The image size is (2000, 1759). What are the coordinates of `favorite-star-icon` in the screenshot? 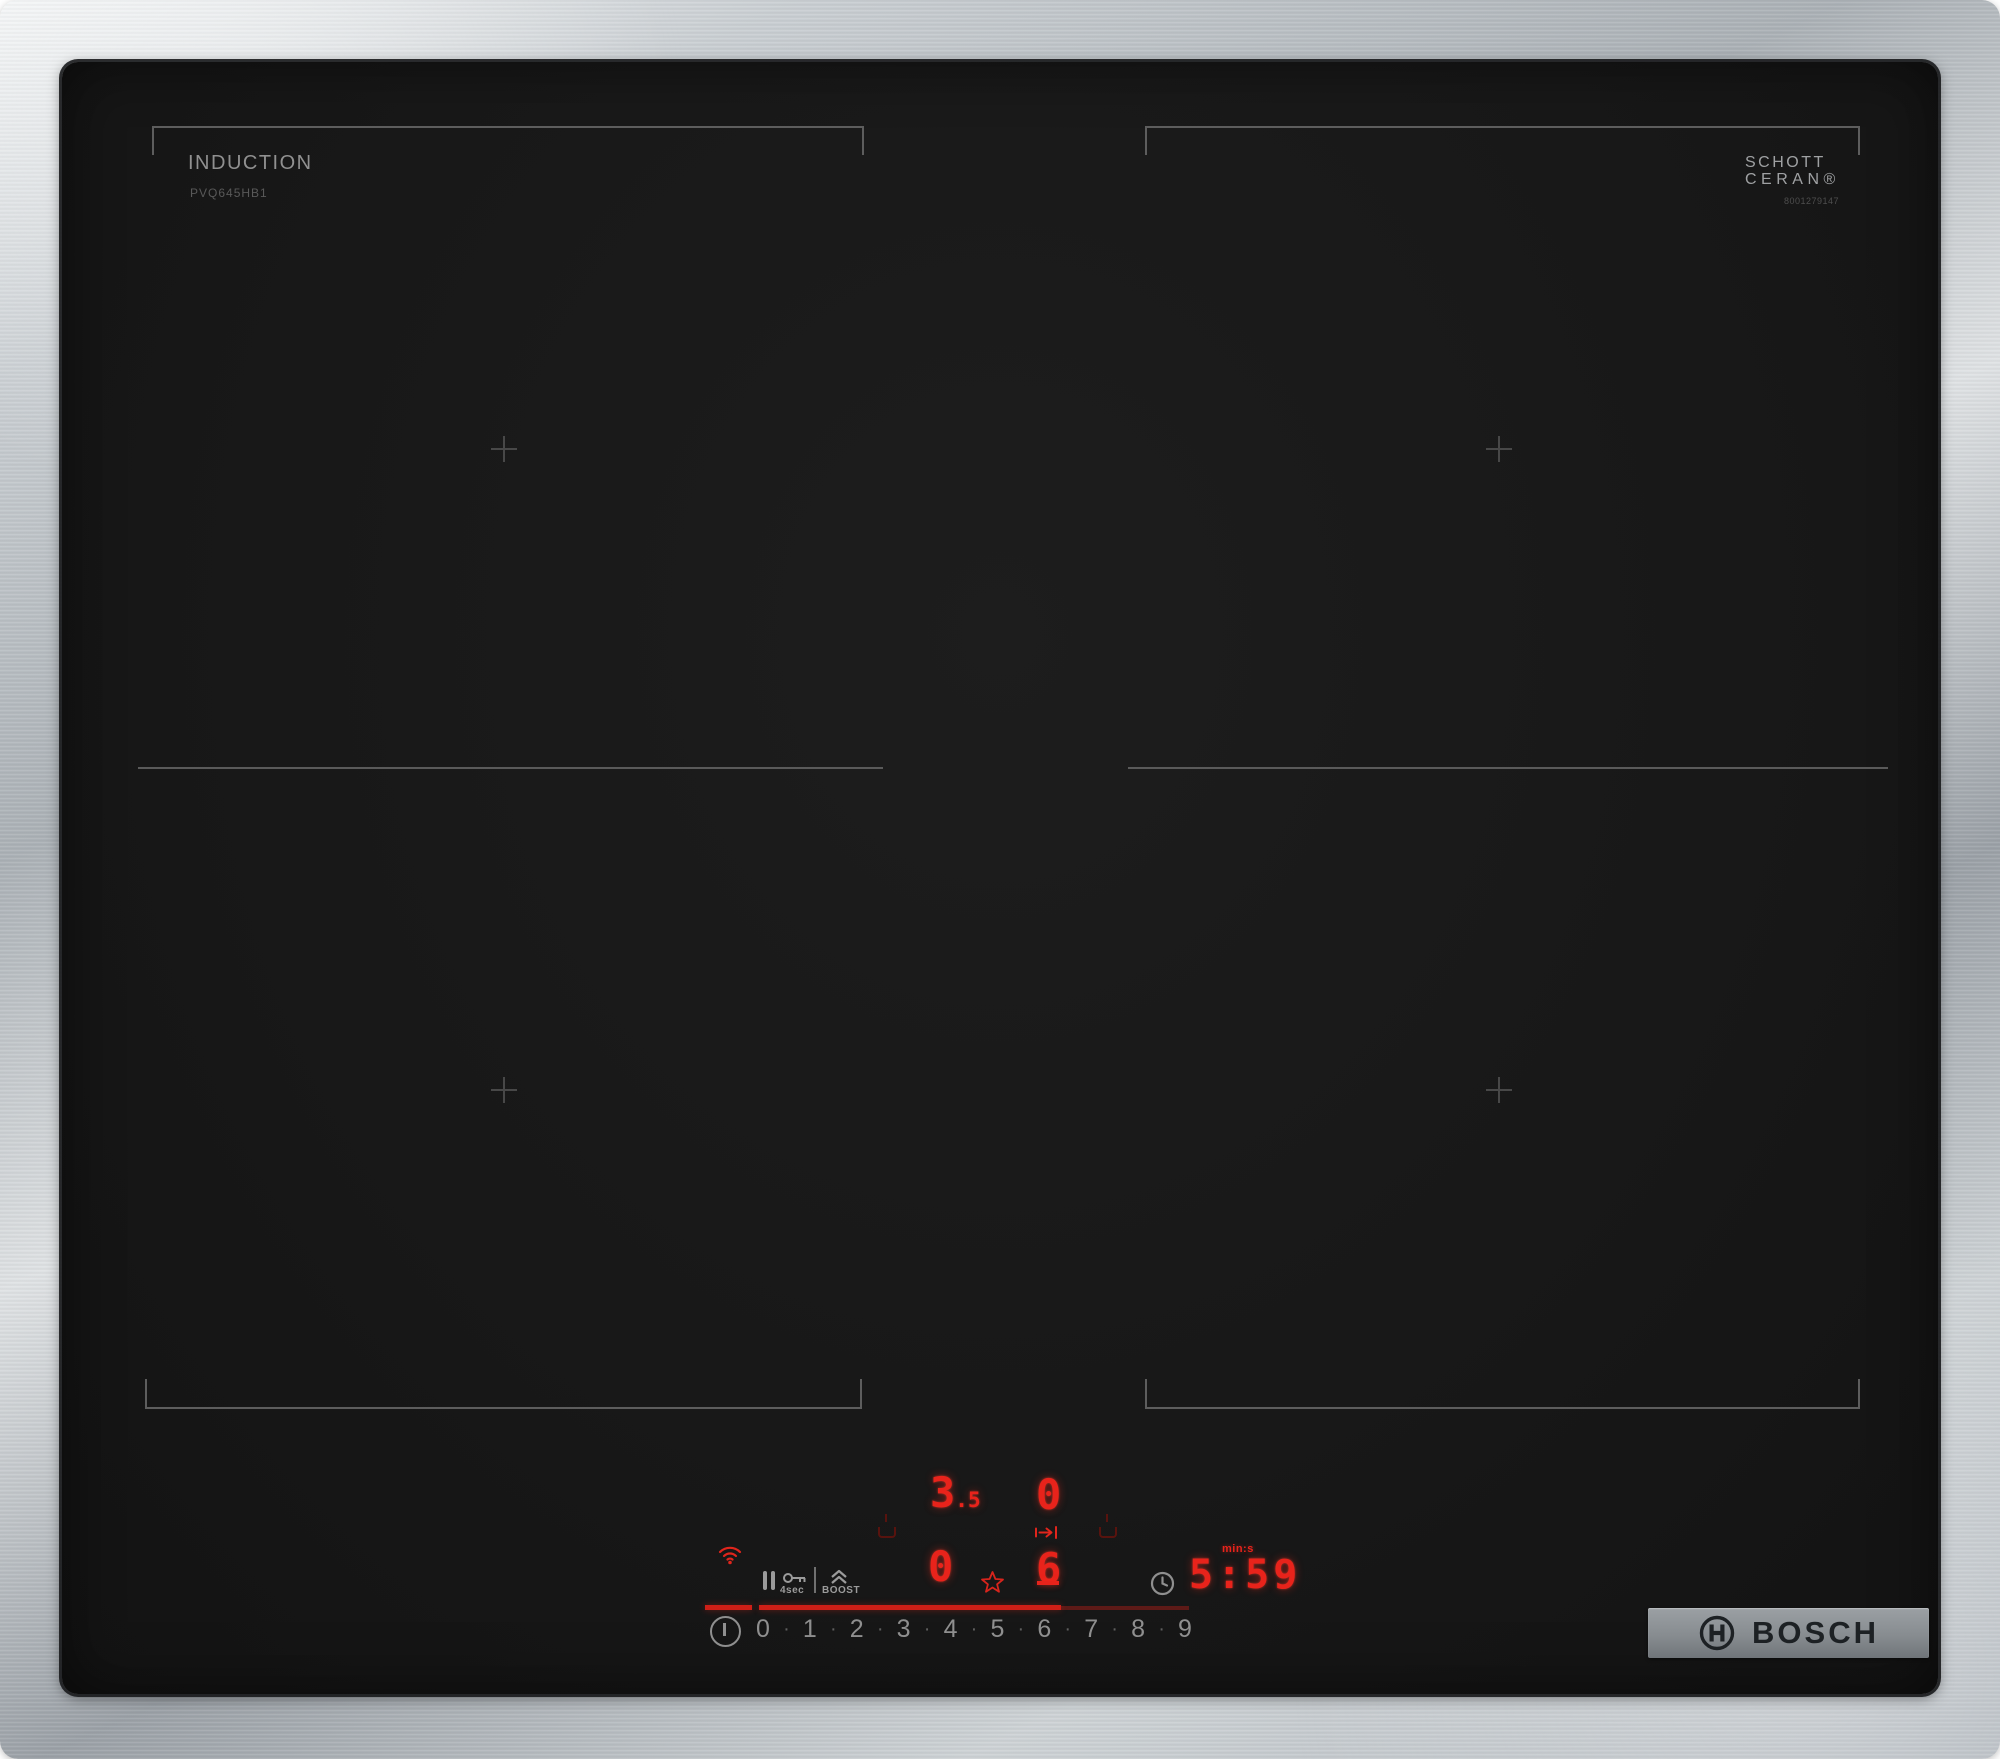 It's located at (992, 1582).